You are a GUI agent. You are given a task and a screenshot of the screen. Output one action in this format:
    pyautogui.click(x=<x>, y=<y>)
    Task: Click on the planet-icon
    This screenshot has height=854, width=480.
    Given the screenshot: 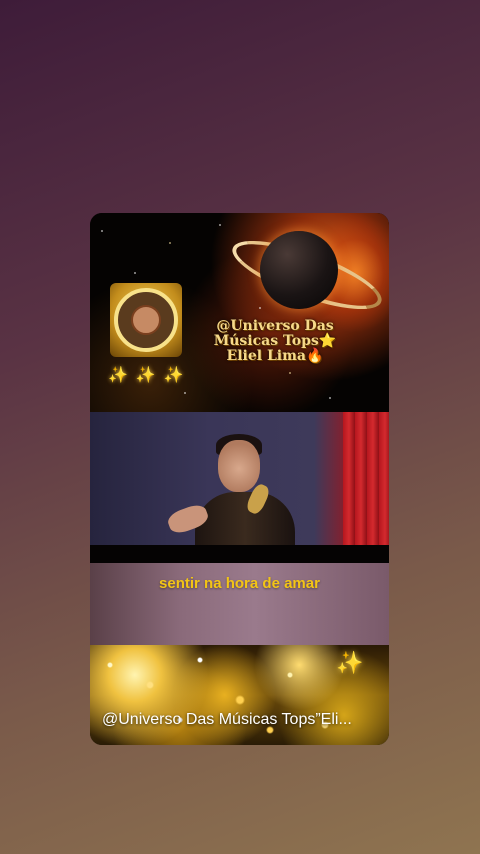 What is the action you would take?
    pyautogui.click(x=299, y=270)
    